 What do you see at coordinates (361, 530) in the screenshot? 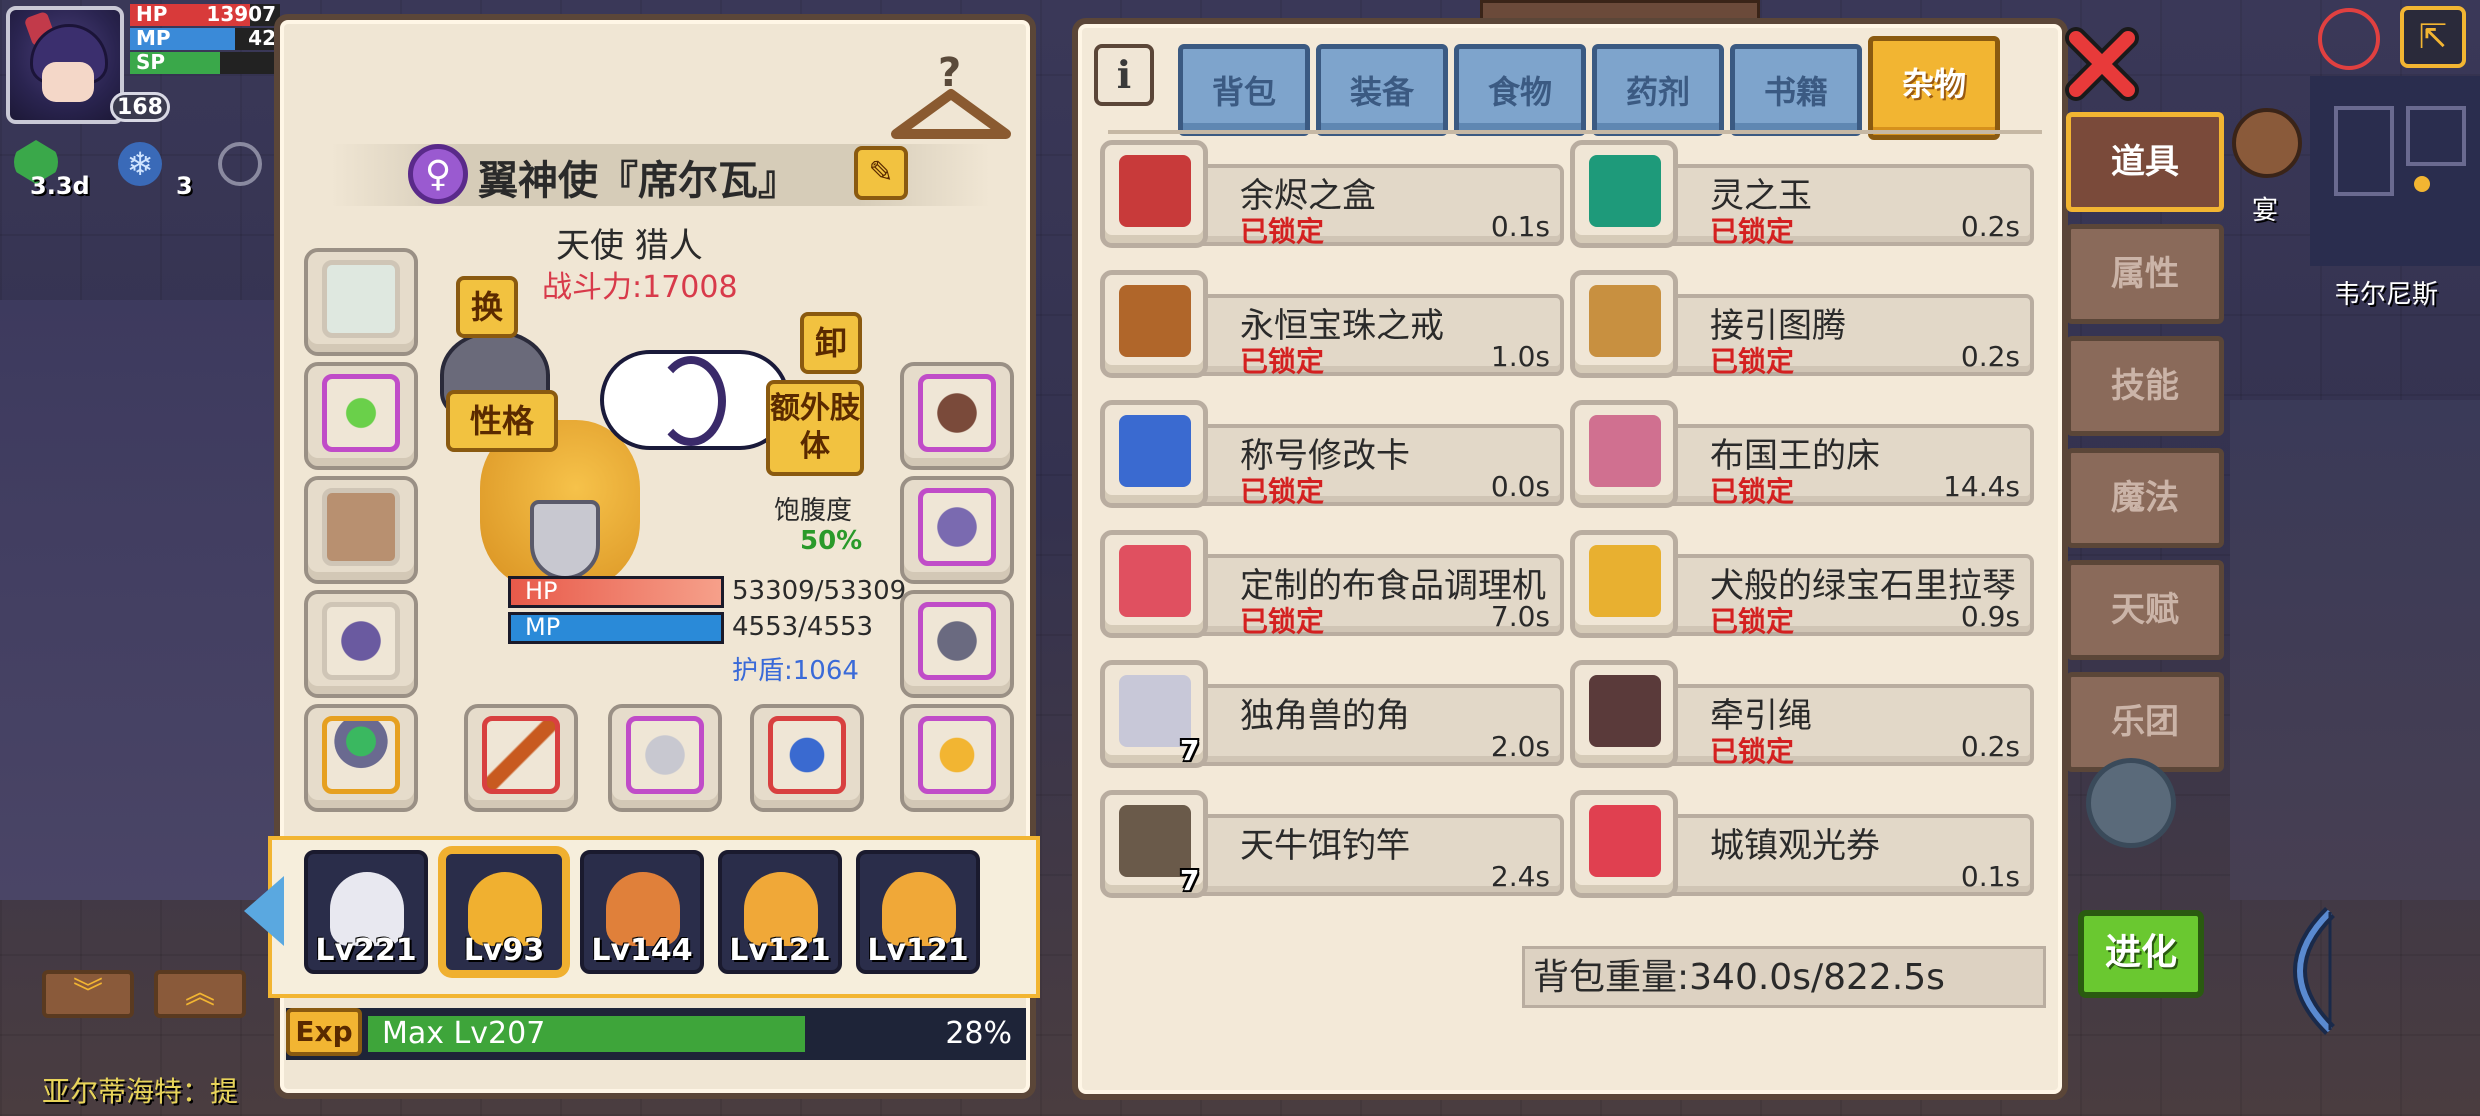
I see `equip-slot-back` at bounding box center [361, 530].